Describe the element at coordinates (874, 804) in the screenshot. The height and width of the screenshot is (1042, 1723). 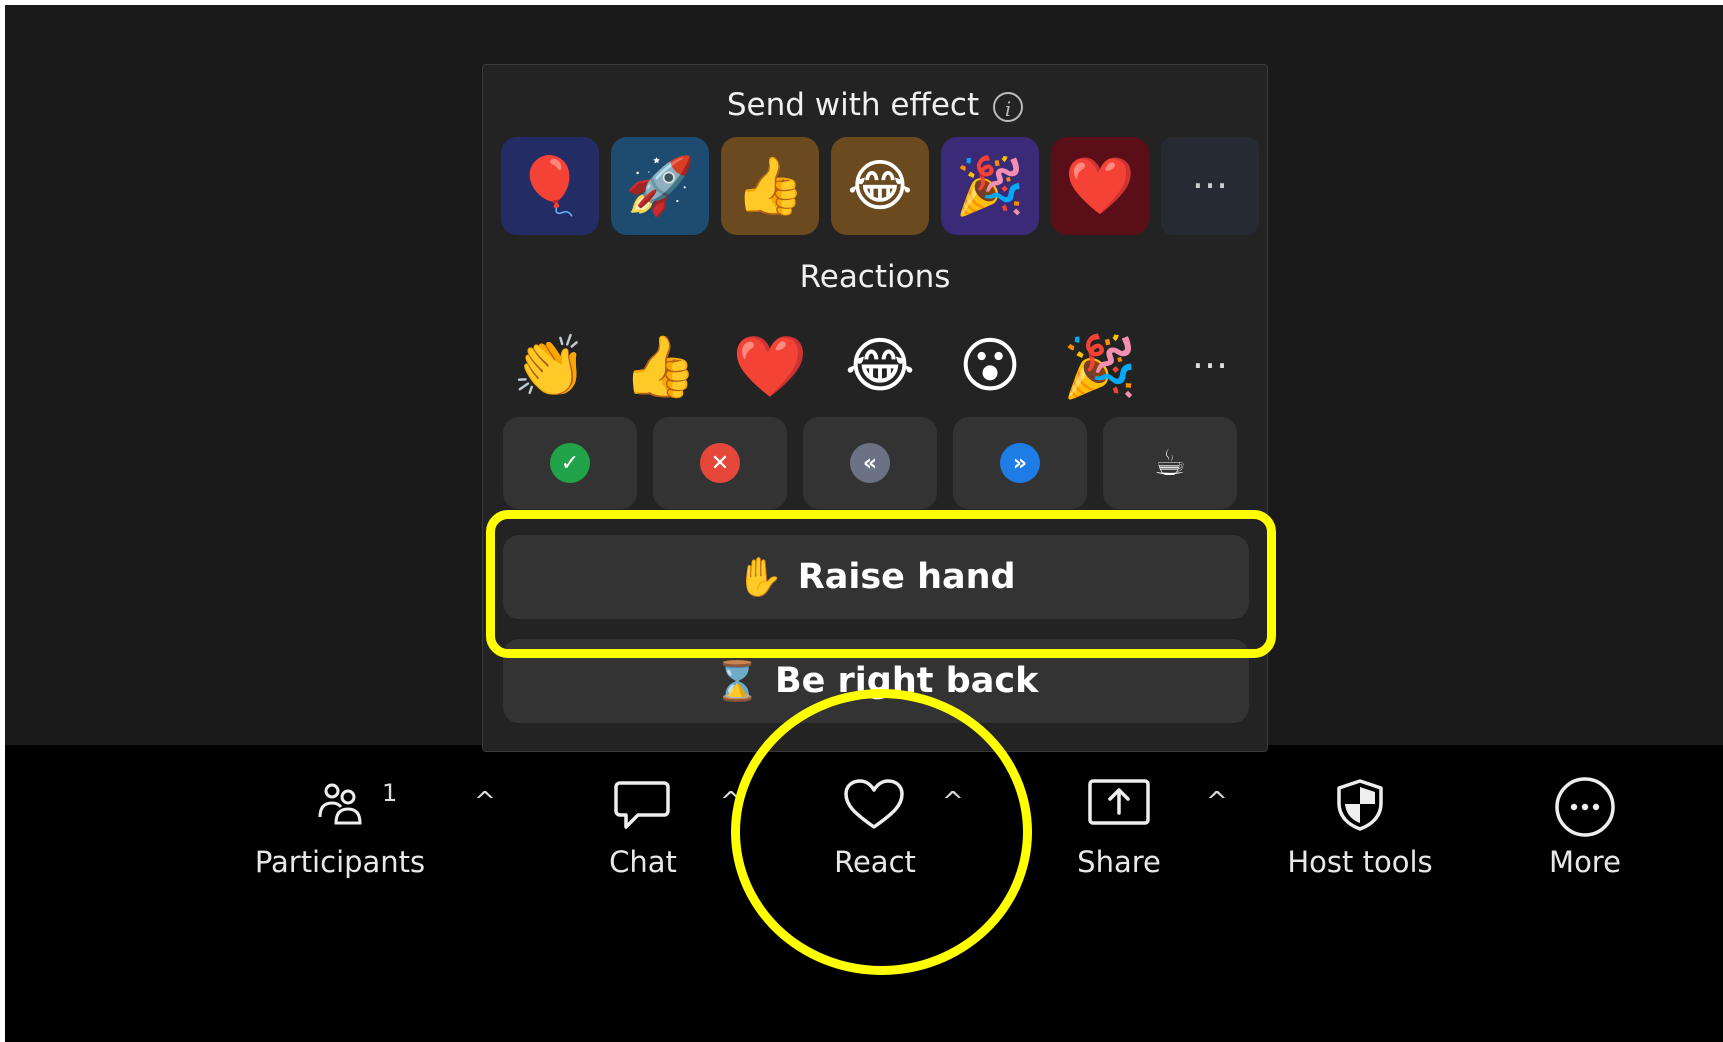
I see `heart-outline-icon` at that location.